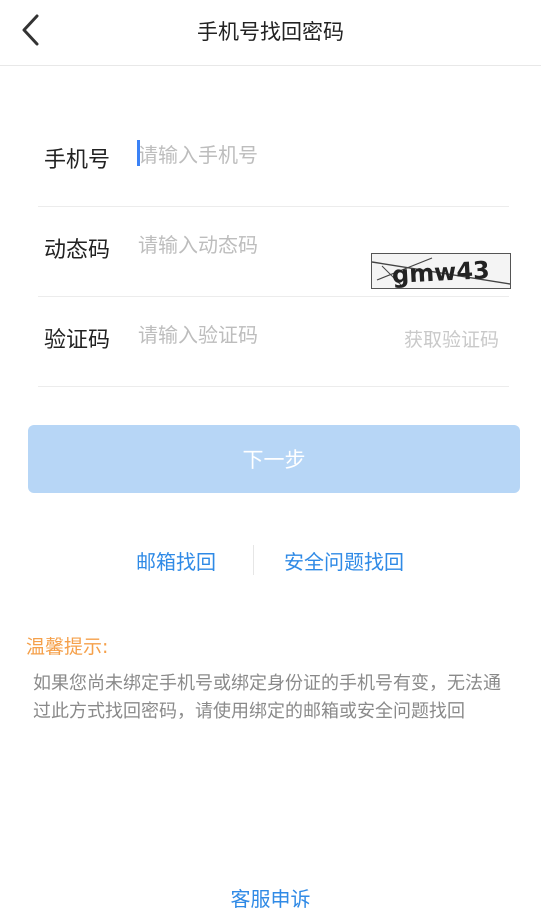 This screenshot has height=914, width=541. What do you see at coordinates (248, 245) in the screenshot?
I see `dynamic-code-input` at bounding box center [248, 245].